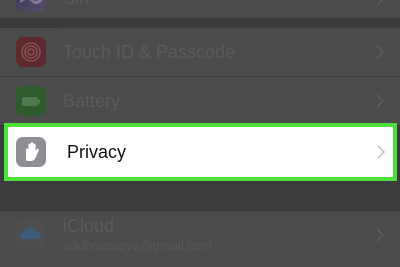  What do you see at coordinates (31, 234) in the screenshot?
I see `cloud-icon` at bounding box center [31, 234].